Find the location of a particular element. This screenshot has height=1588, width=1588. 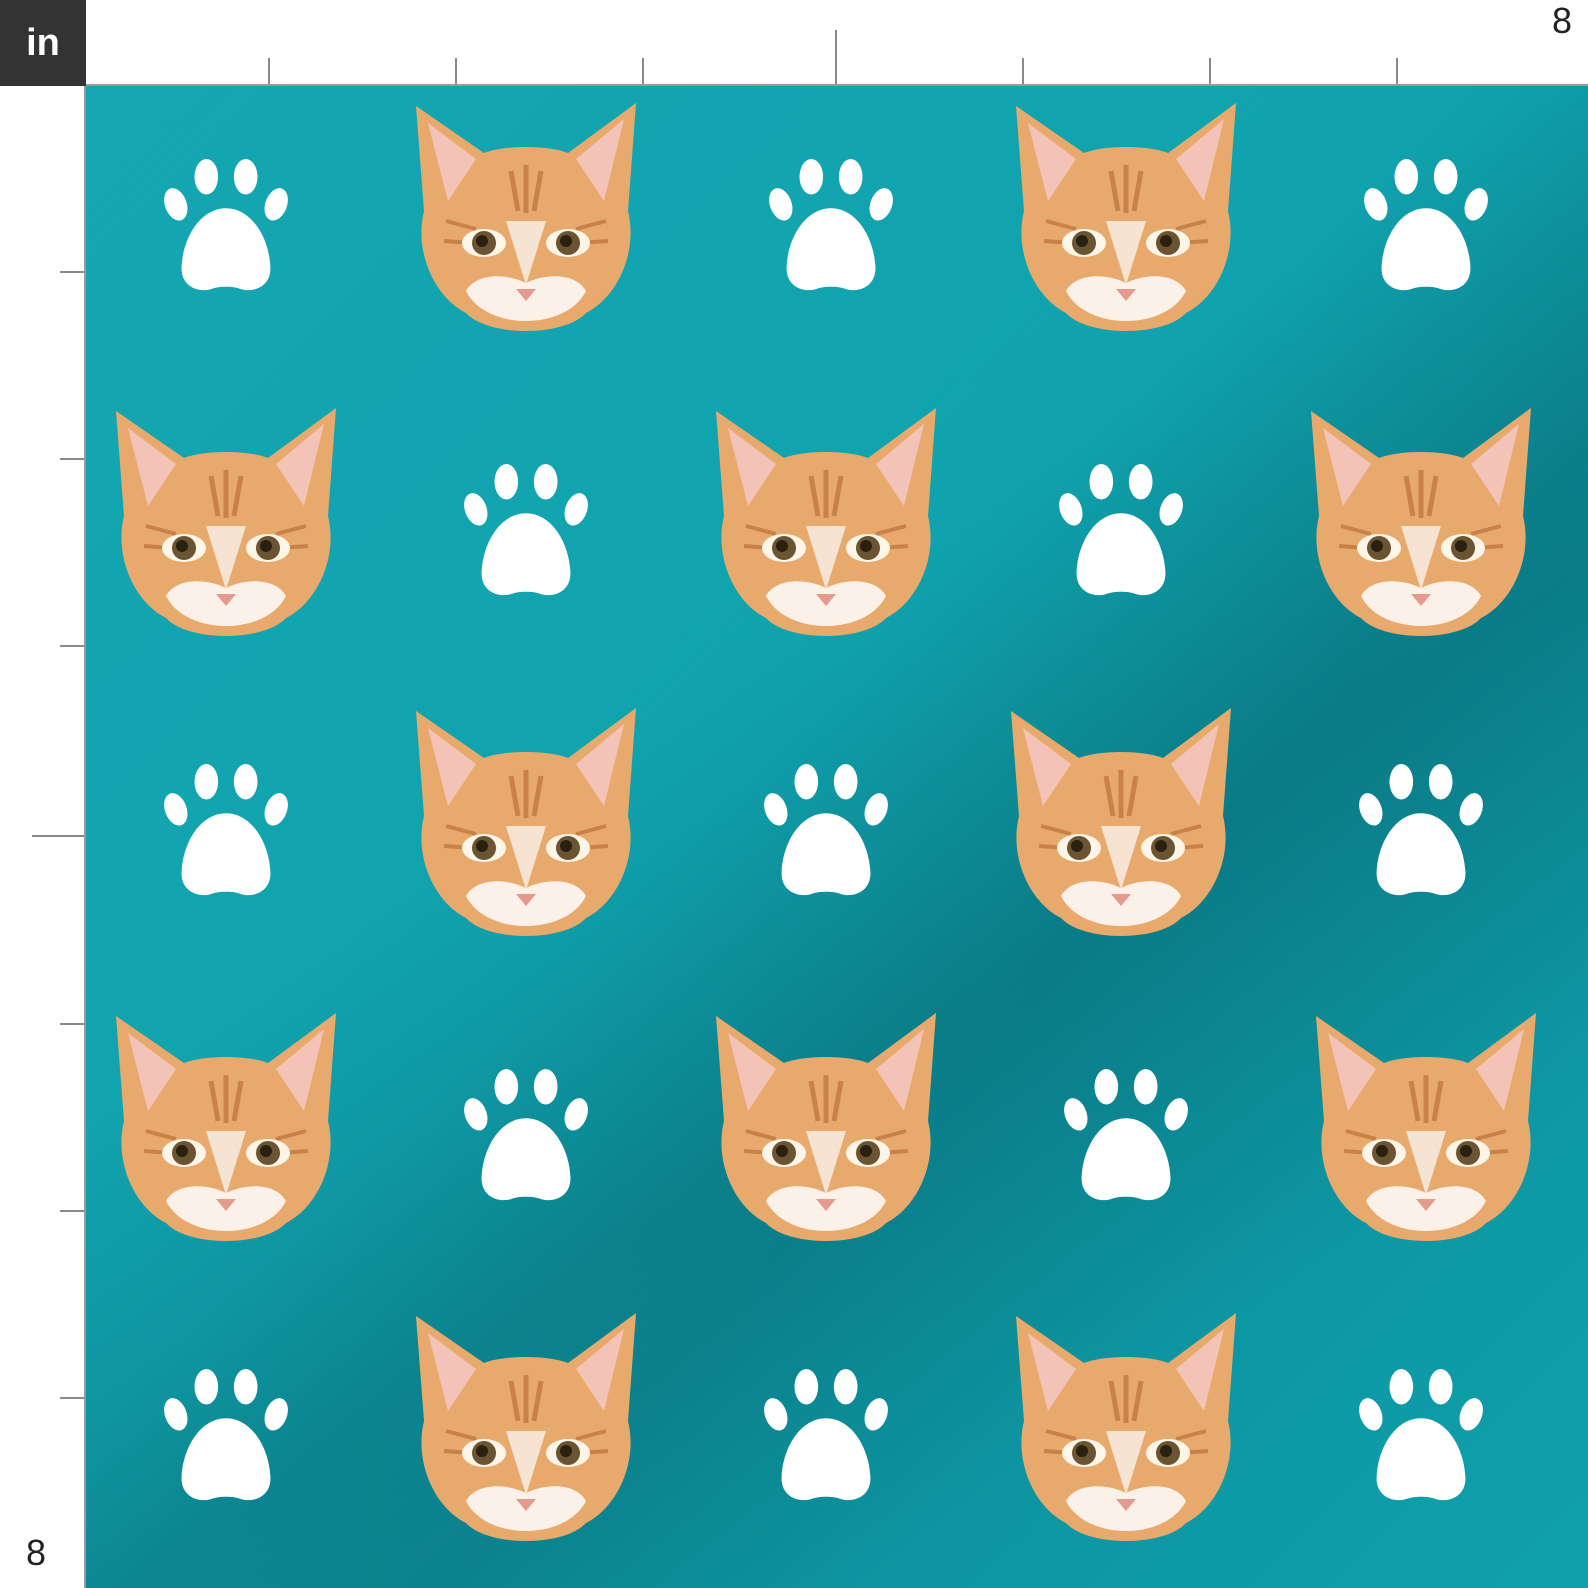

ruler-end-label-left: 8 is located at coordinates (36, 1552).